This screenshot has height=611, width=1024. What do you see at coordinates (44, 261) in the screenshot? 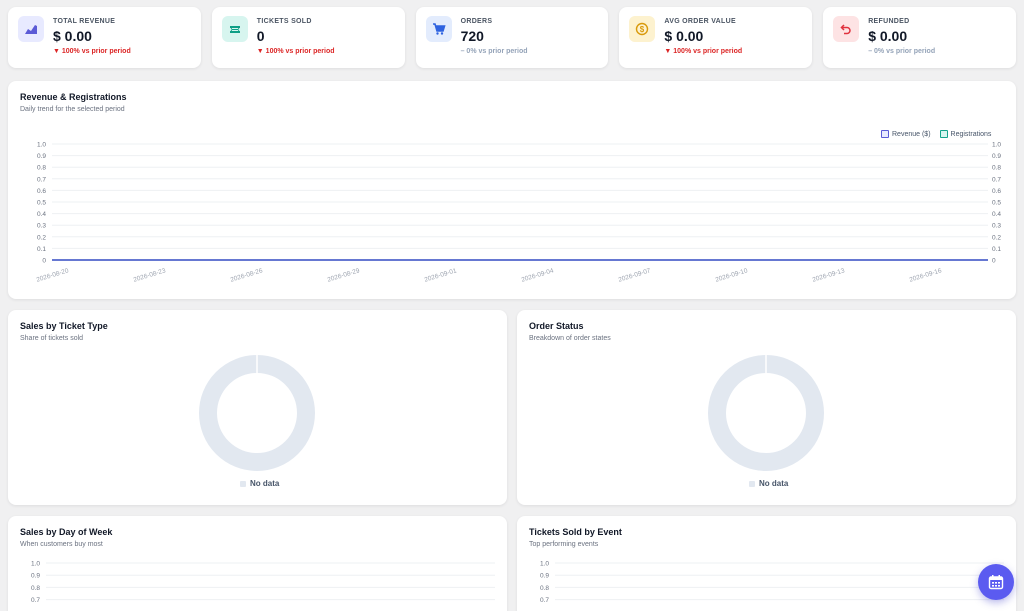
I see `y-tick-label-left: 0` at bounding box center [44, 261].